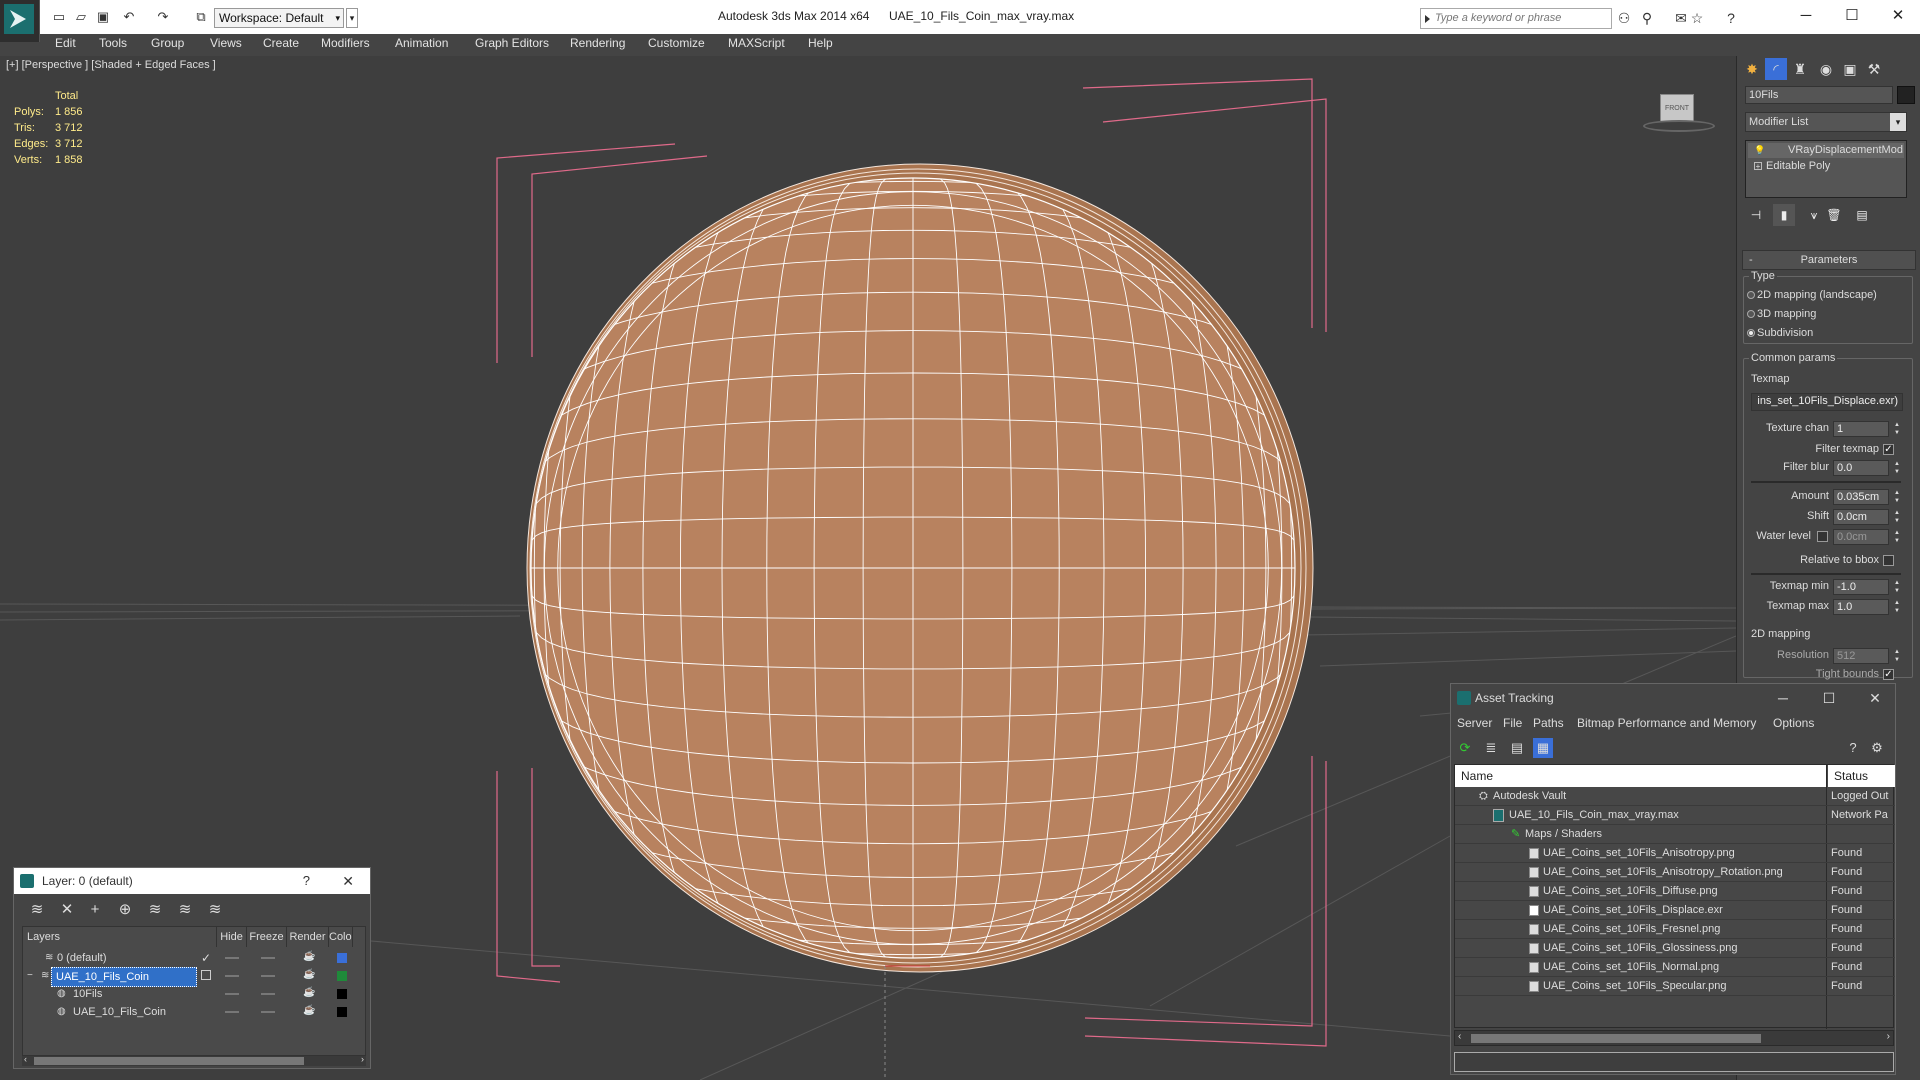  Describe the element at coordinates (1758, 166) in the screenshot. I see `expand-plus-icon: +` at that location.